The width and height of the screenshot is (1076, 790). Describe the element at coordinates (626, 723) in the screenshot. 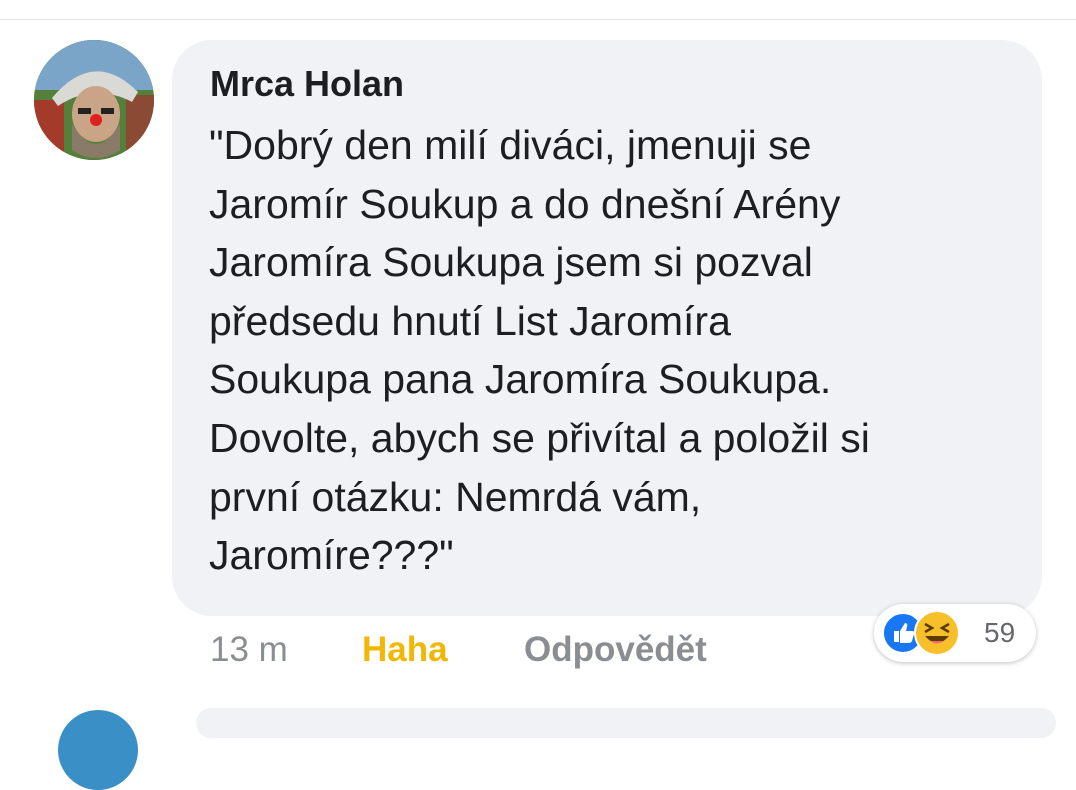

I see `next-comment-bubble` at that location.